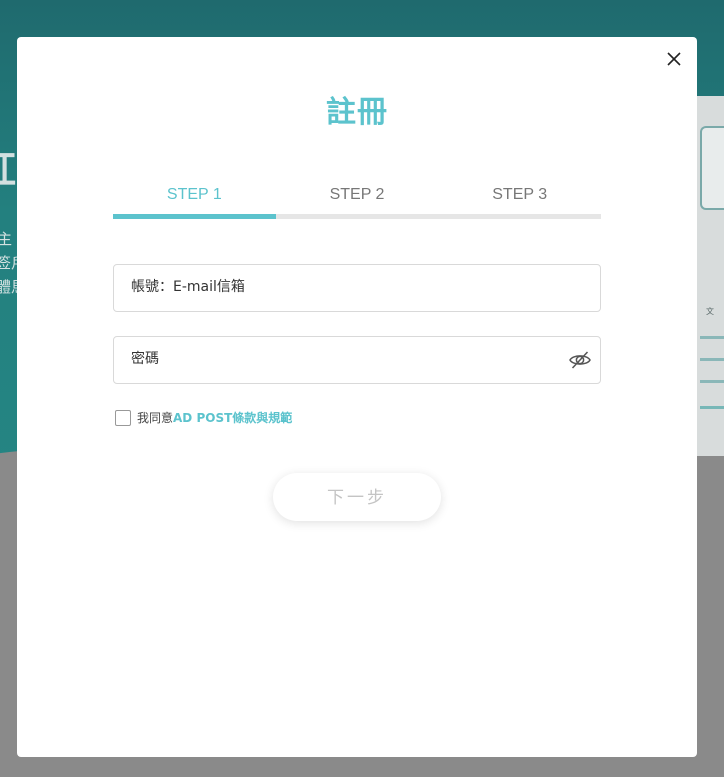  Describe the element at coordinates (357, 497) in the screenshot. I see `next-step-button: 下一步` at that location.